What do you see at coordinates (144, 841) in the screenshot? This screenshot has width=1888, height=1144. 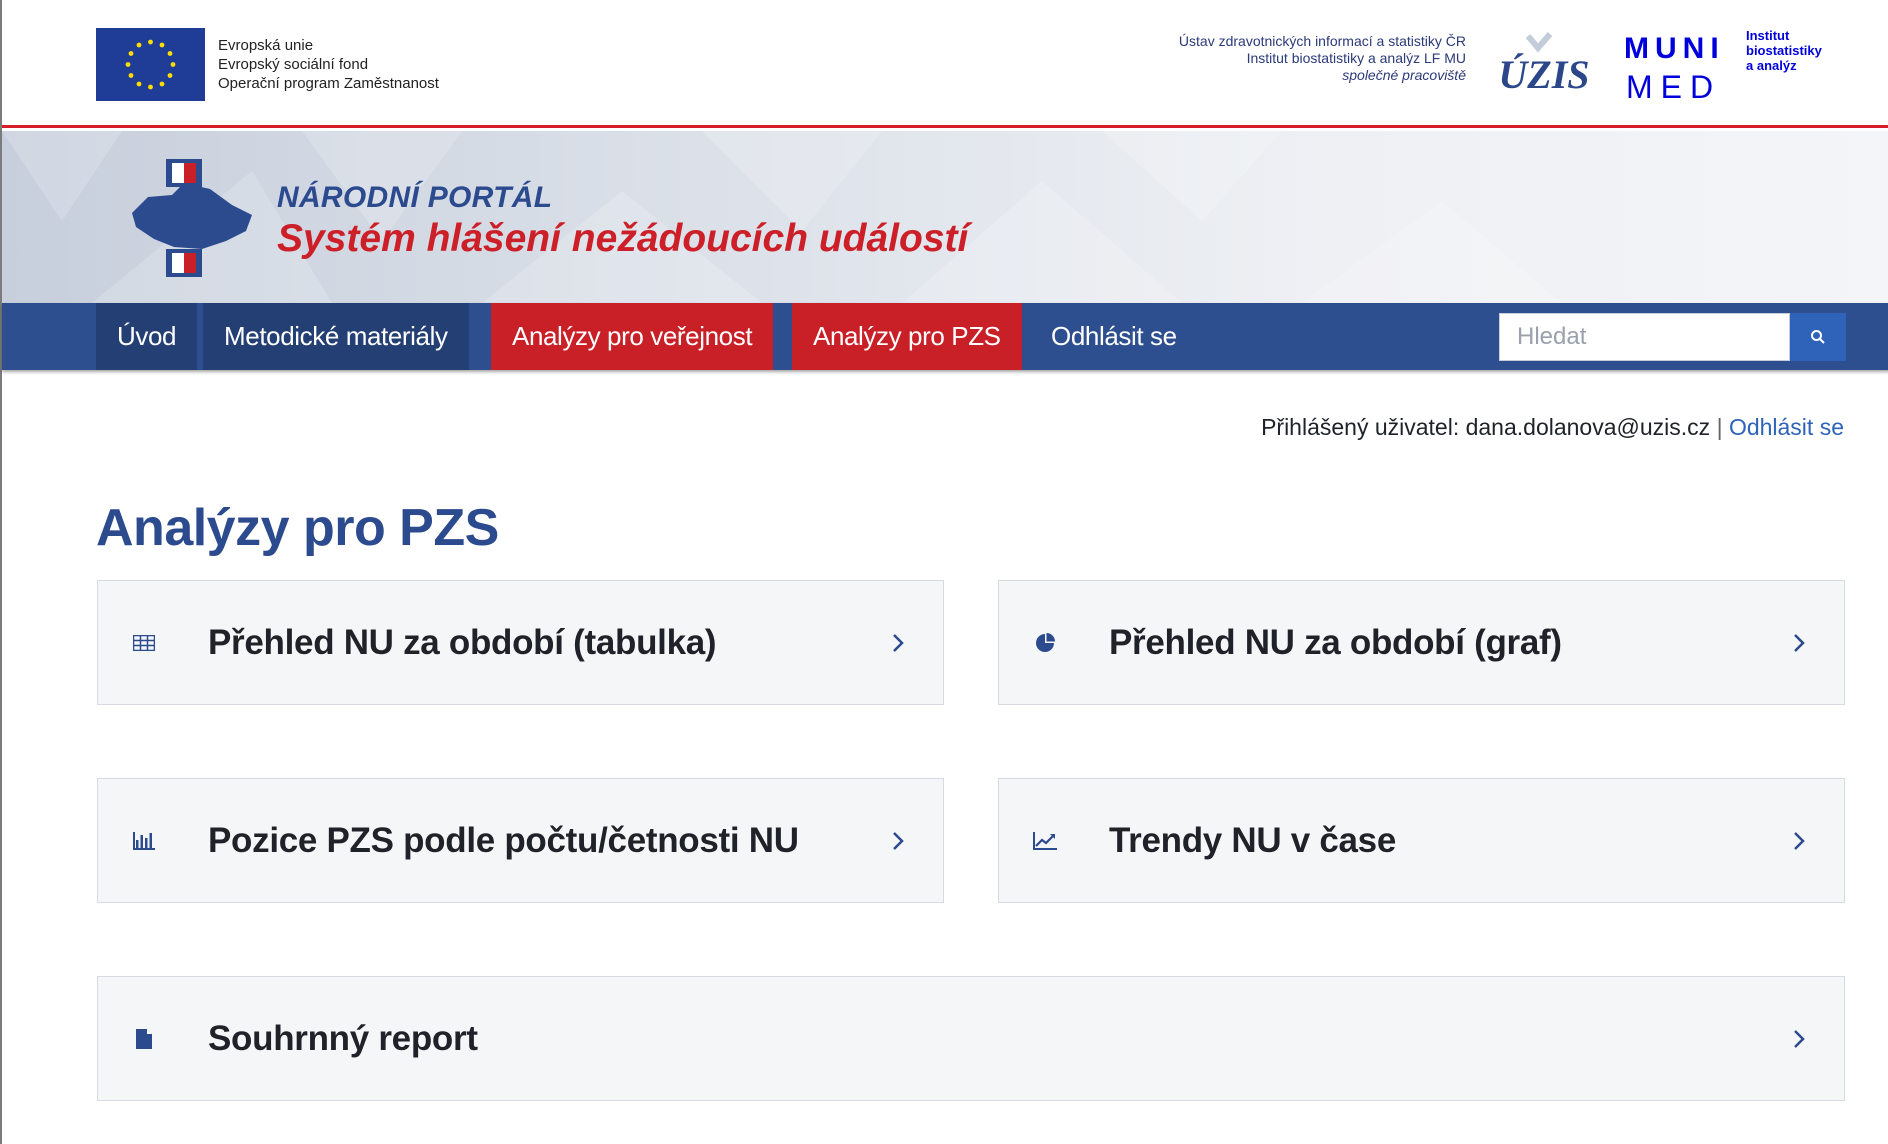 I see `bar-chart-icon` at bounding box center [144, 841].